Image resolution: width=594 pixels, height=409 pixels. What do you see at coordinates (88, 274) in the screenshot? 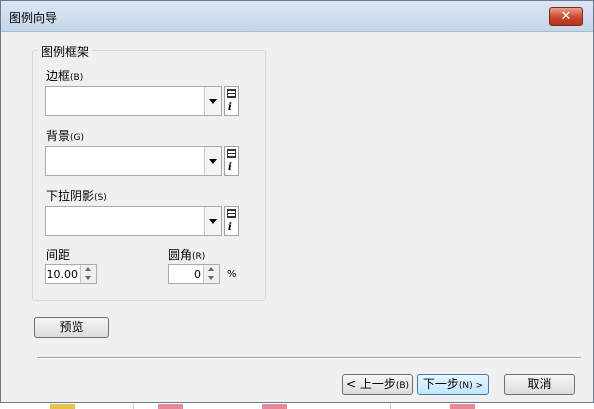
I see `spacing-spin-arrows-icon` at bounding box center [88, 274].